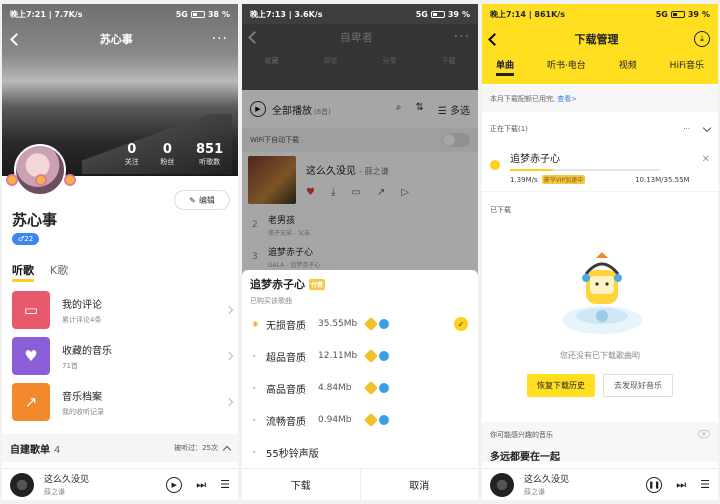  What do you see at coordinates (585, 170) in the screenshot?
I see `download-progress` at bounding box center [585, 170].